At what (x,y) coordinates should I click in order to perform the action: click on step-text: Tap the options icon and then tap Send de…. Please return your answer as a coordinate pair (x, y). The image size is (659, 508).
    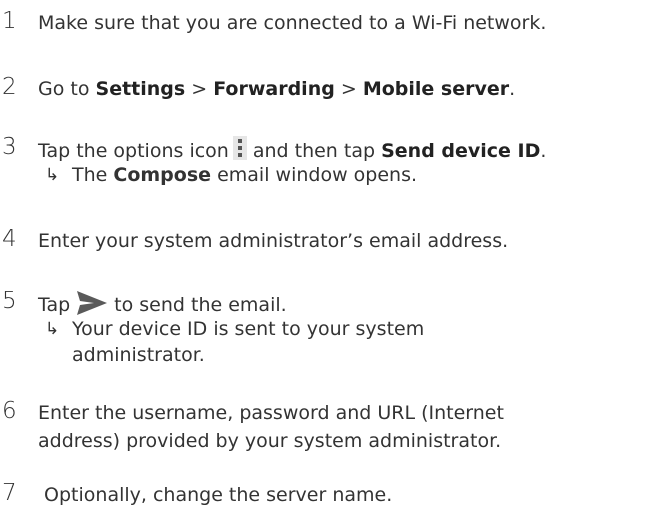
    Looking at the image, I should click on (347, 150).